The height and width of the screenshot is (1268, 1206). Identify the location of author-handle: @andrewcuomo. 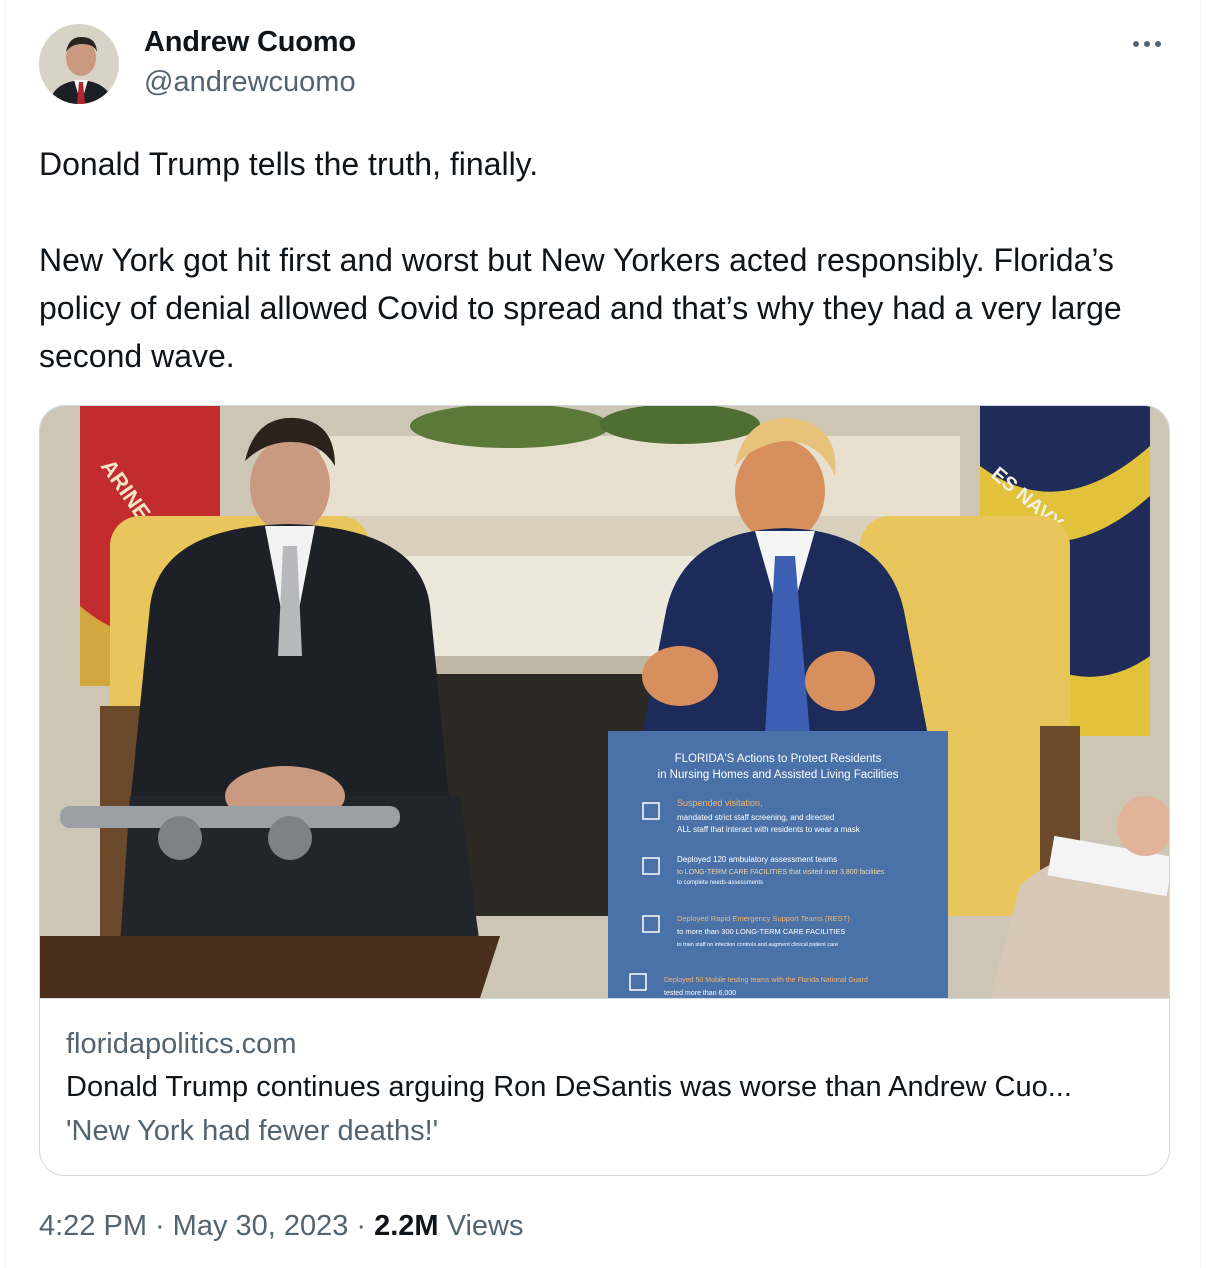
(250, 82).